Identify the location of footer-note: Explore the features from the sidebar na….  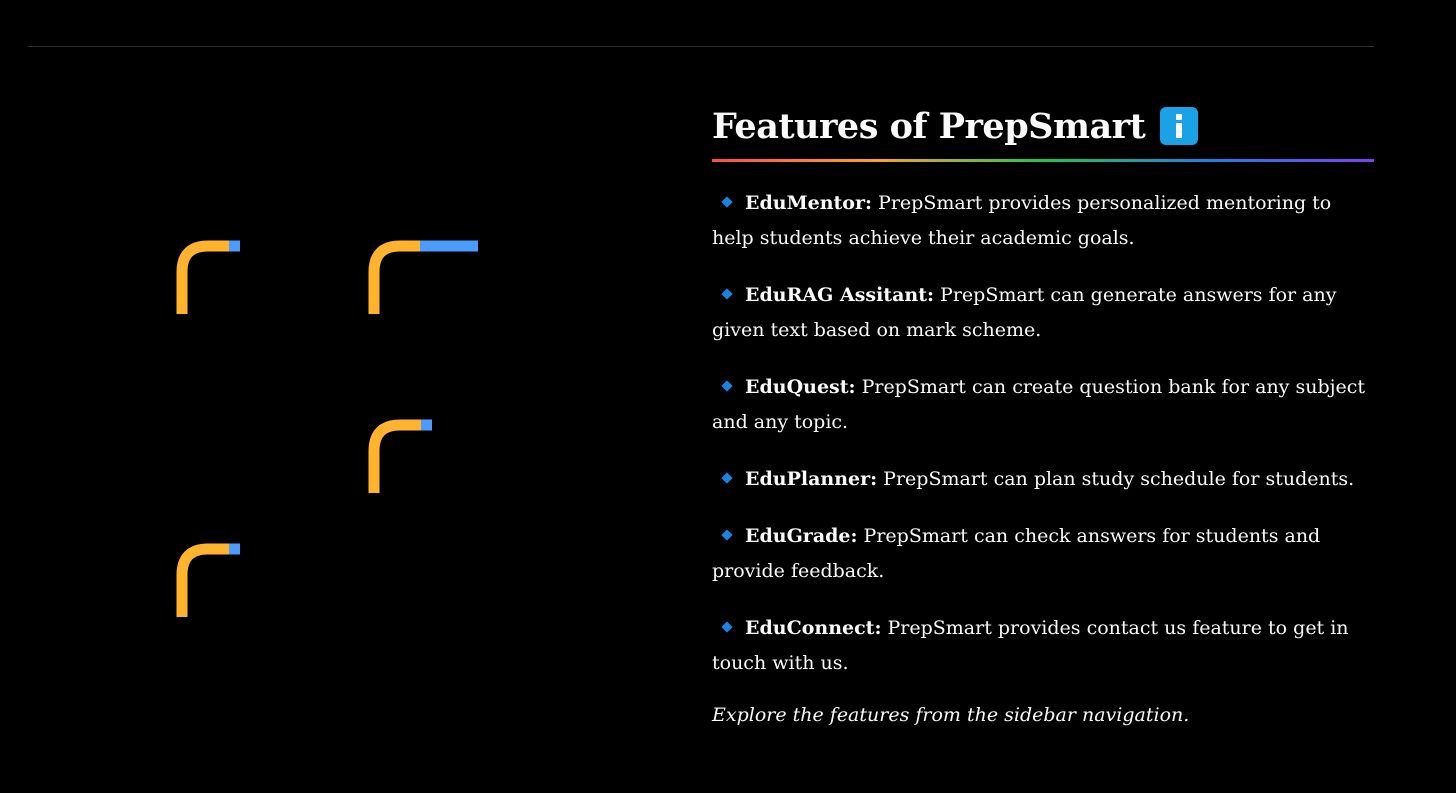
(951, 715).